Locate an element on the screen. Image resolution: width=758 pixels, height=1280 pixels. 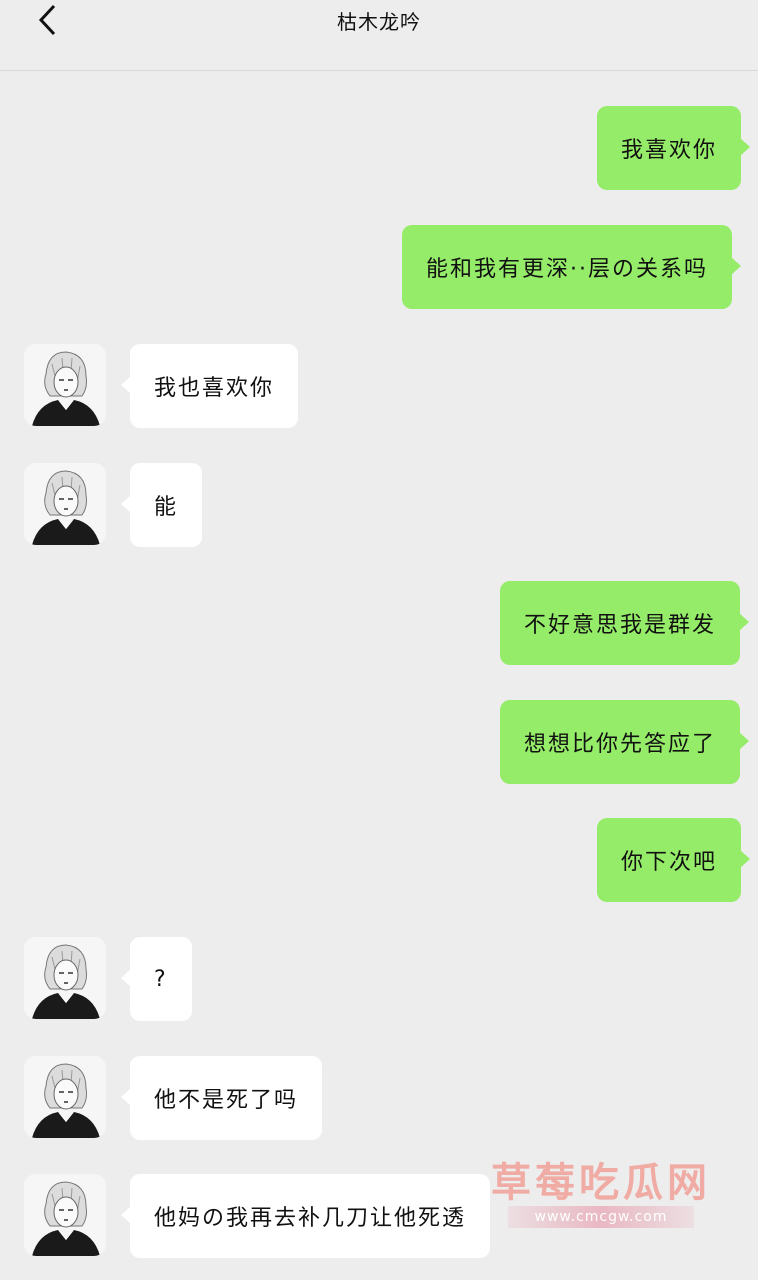
watermark-url: www.cmcgw.com is located at coordinates (601, 1217).